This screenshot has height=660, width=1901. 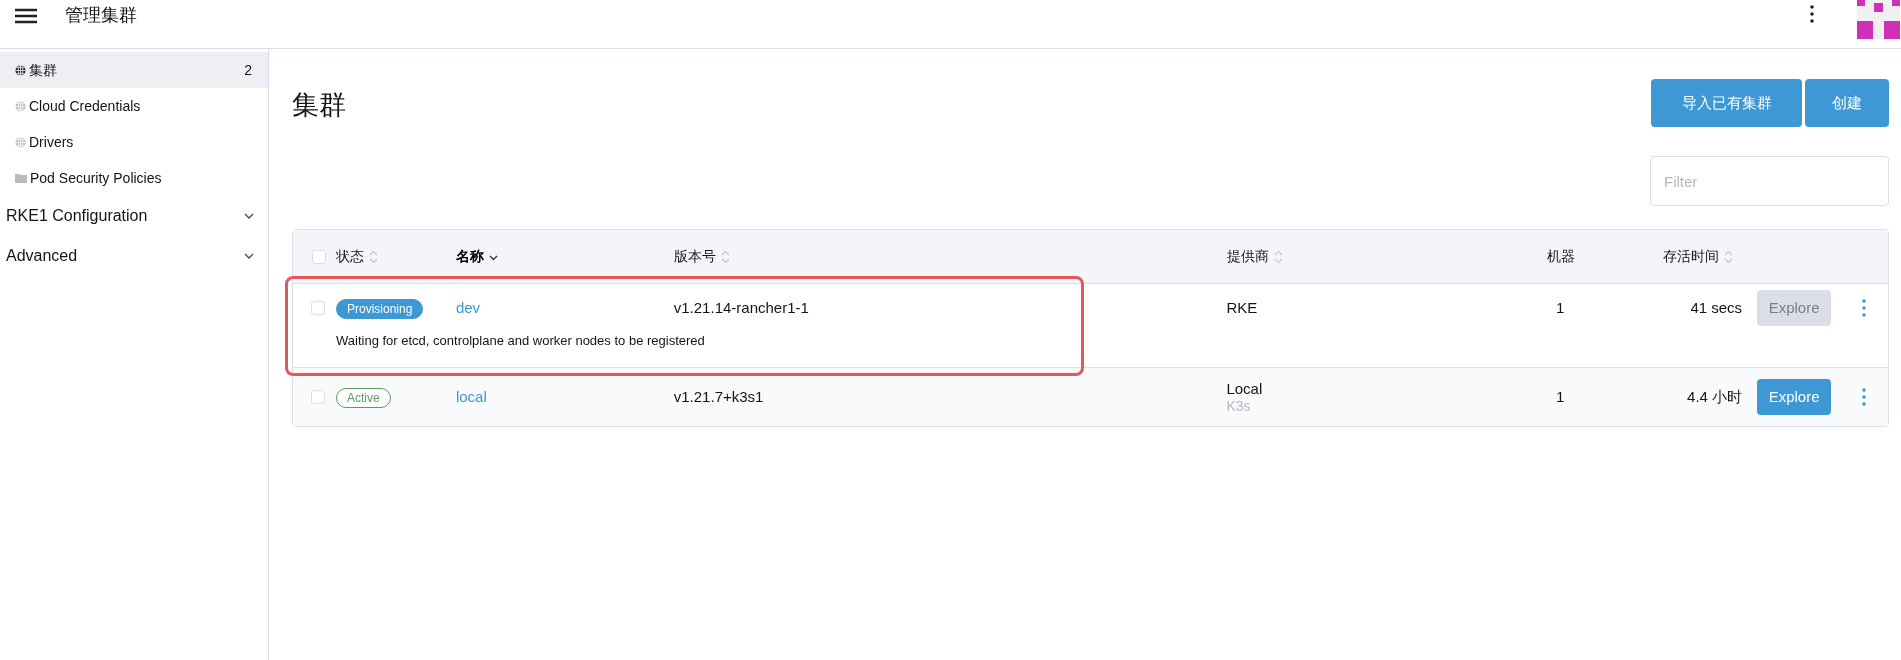 I want to click on sidebar-item: Drivers, so click(x=134, y=142).